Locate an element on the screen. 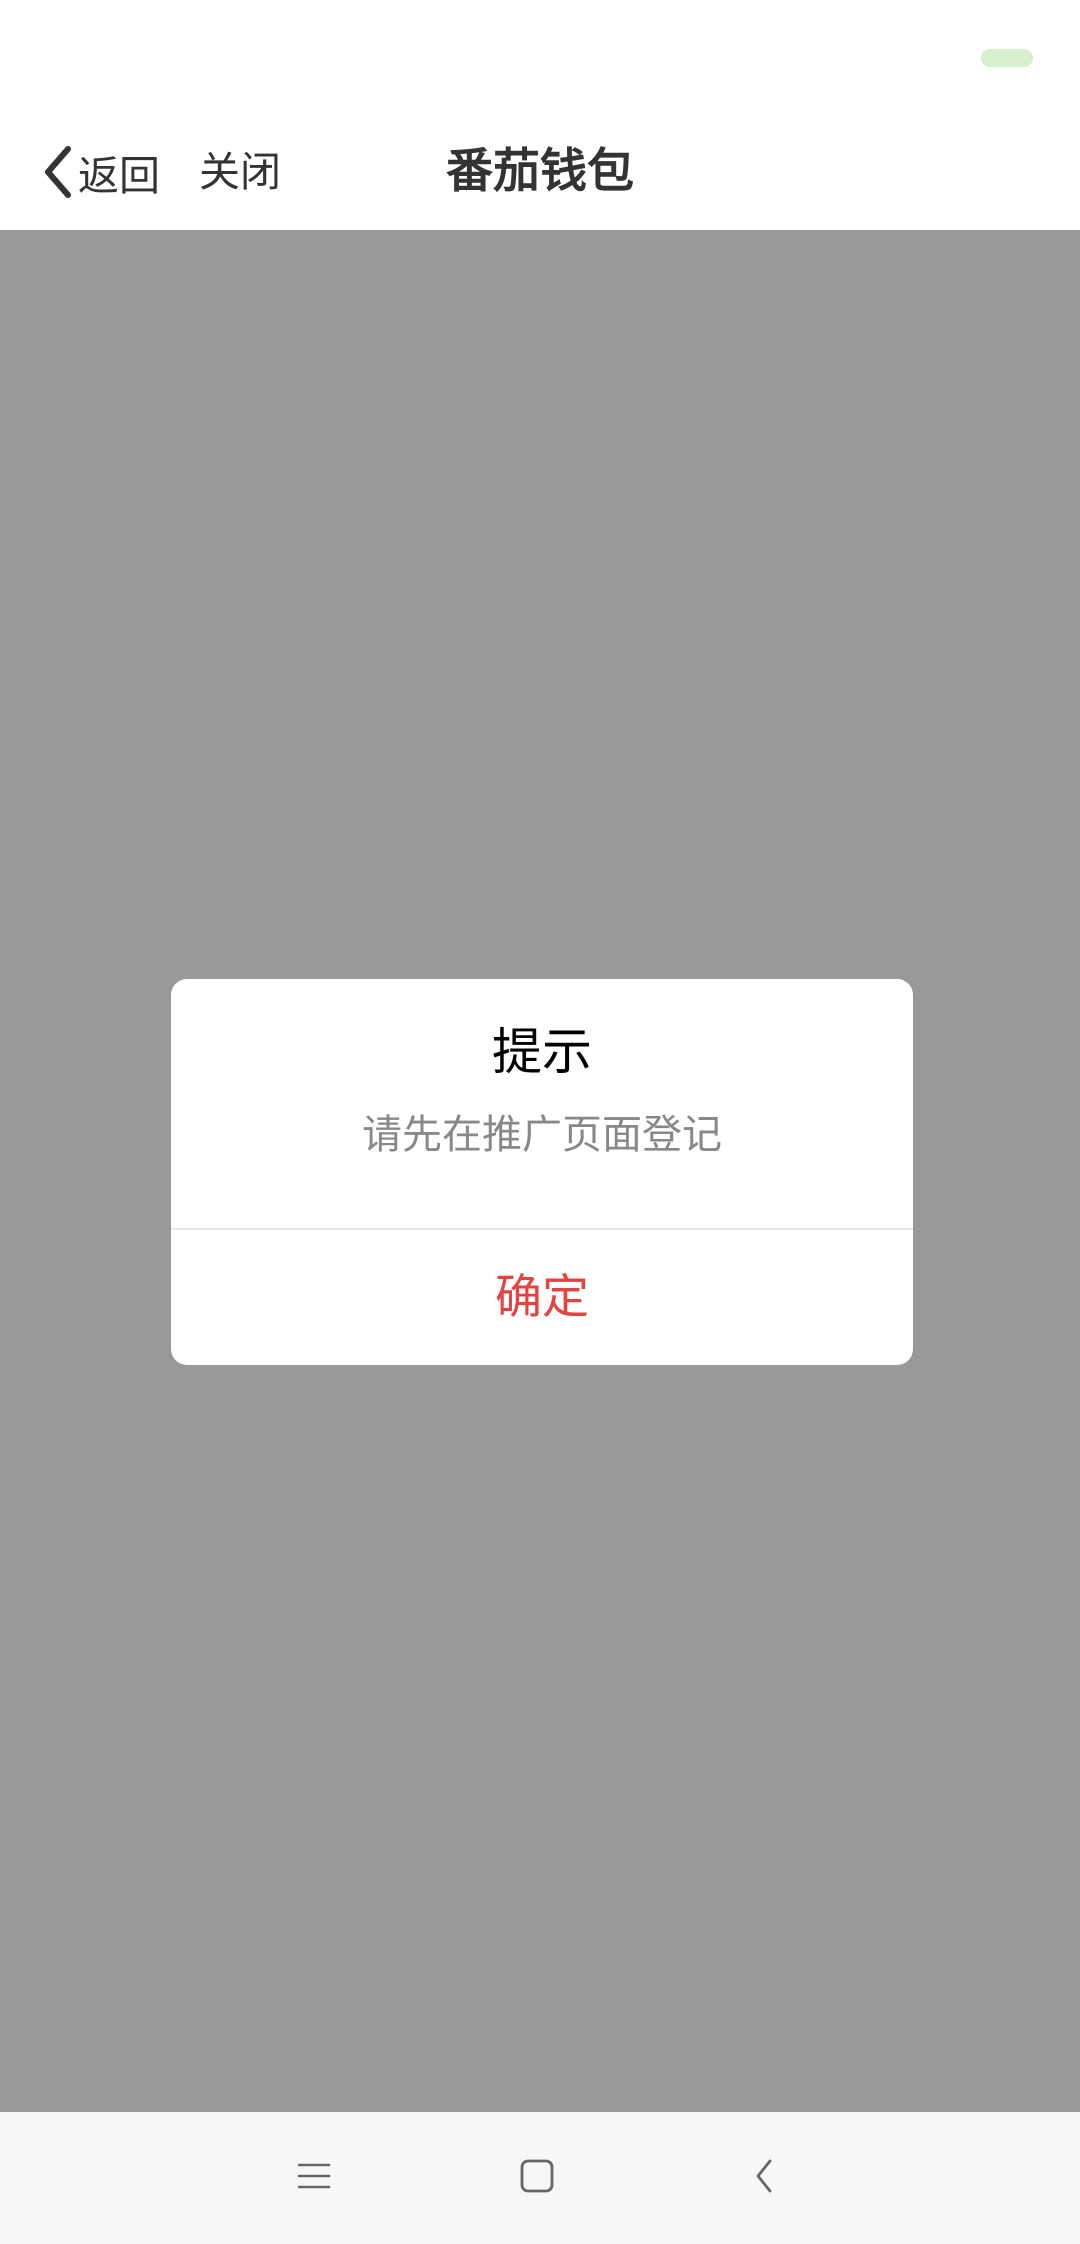 The height and width of the screenshot is (2244, 1080). back-label: 返回 is located at coordinates (119, 176).